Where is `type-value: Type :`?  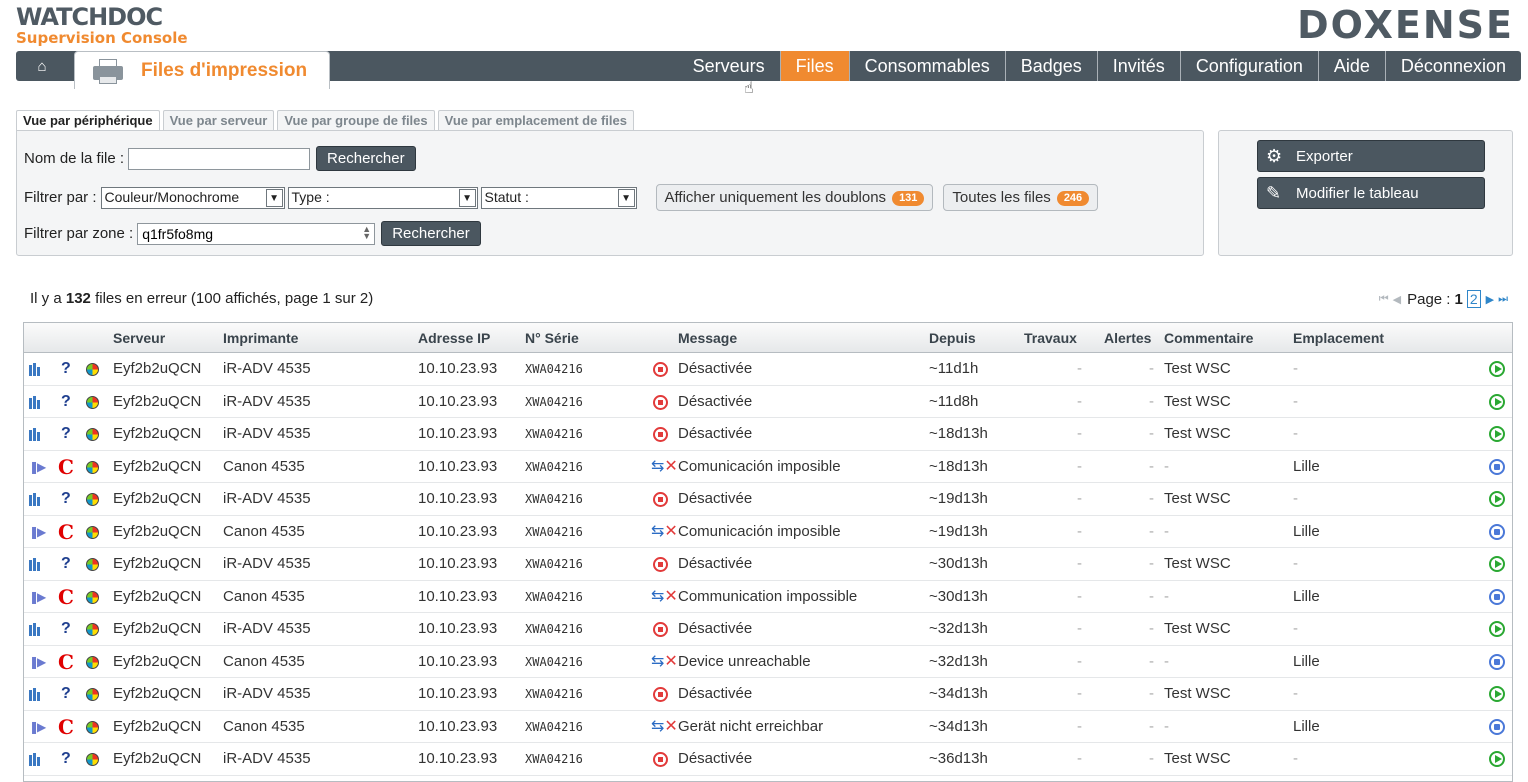 type-value: Type : is located at coordinates (310, 196).